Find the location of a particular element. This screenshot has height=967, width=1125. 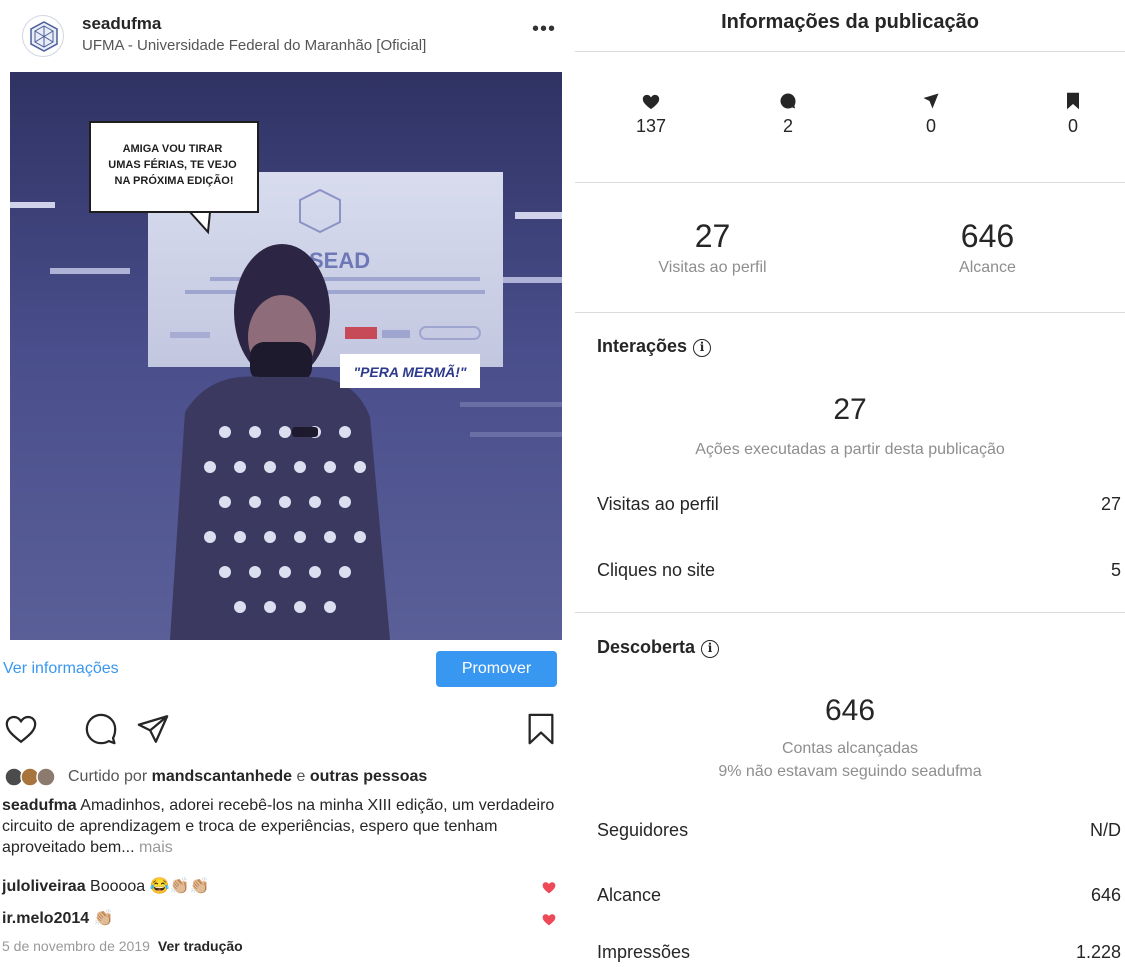

section-divider is located at coordinates (850, 612).